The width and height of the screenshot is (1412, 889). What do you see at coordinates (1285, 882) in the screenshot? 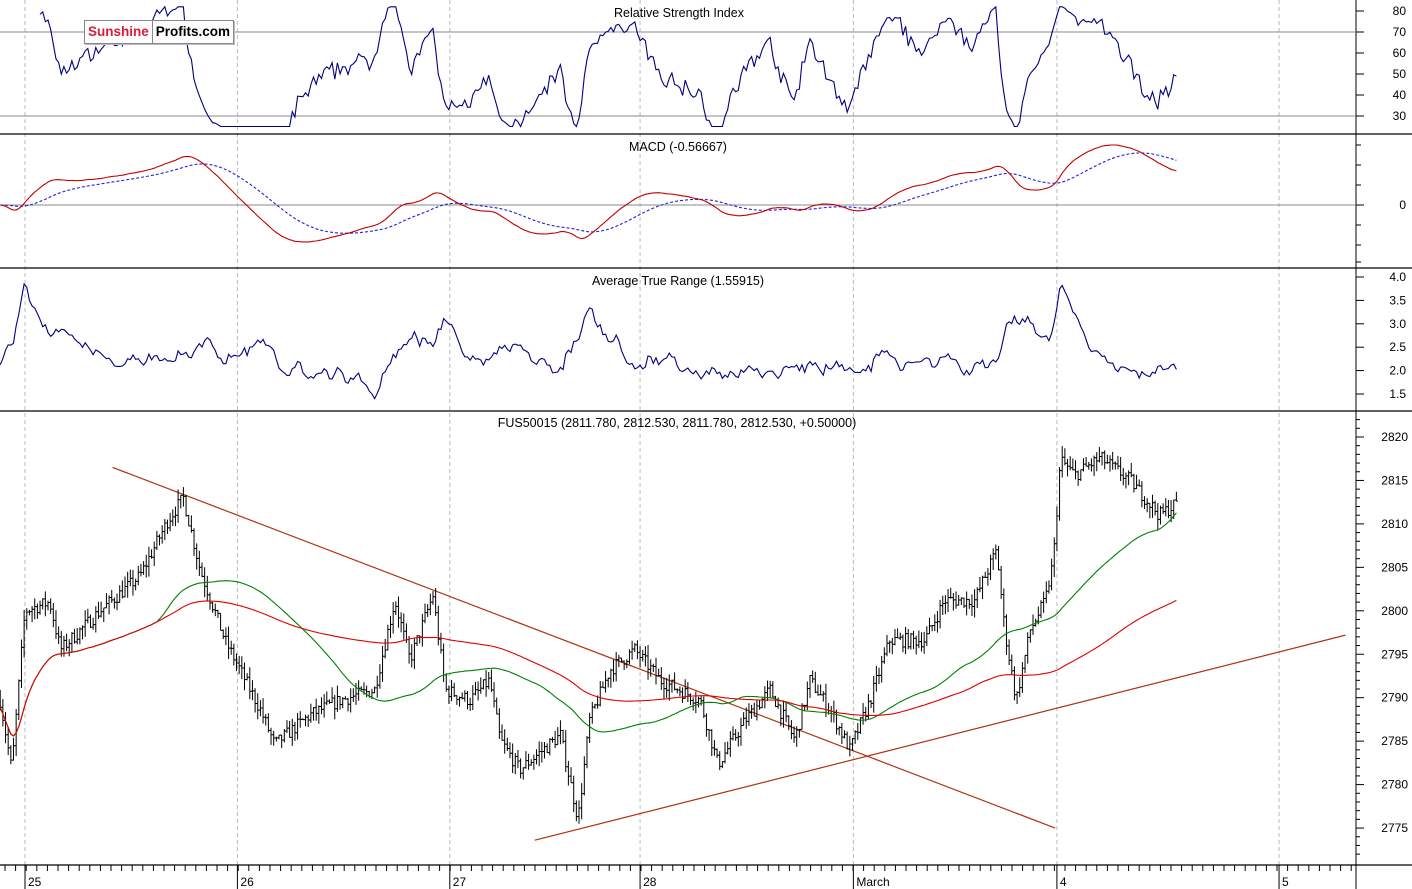
I see `x-tick-label: 5` at bounding box center [1285, 882].